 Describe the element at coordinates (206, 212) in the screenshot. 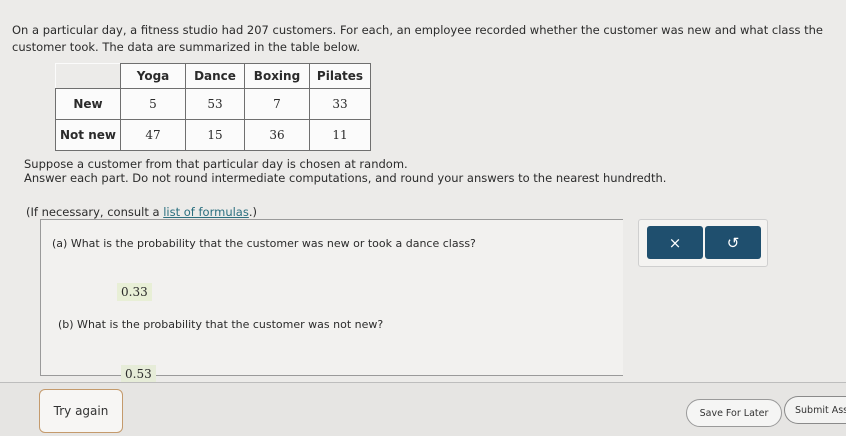

I see `formulas-link: list of formulas` at that location.